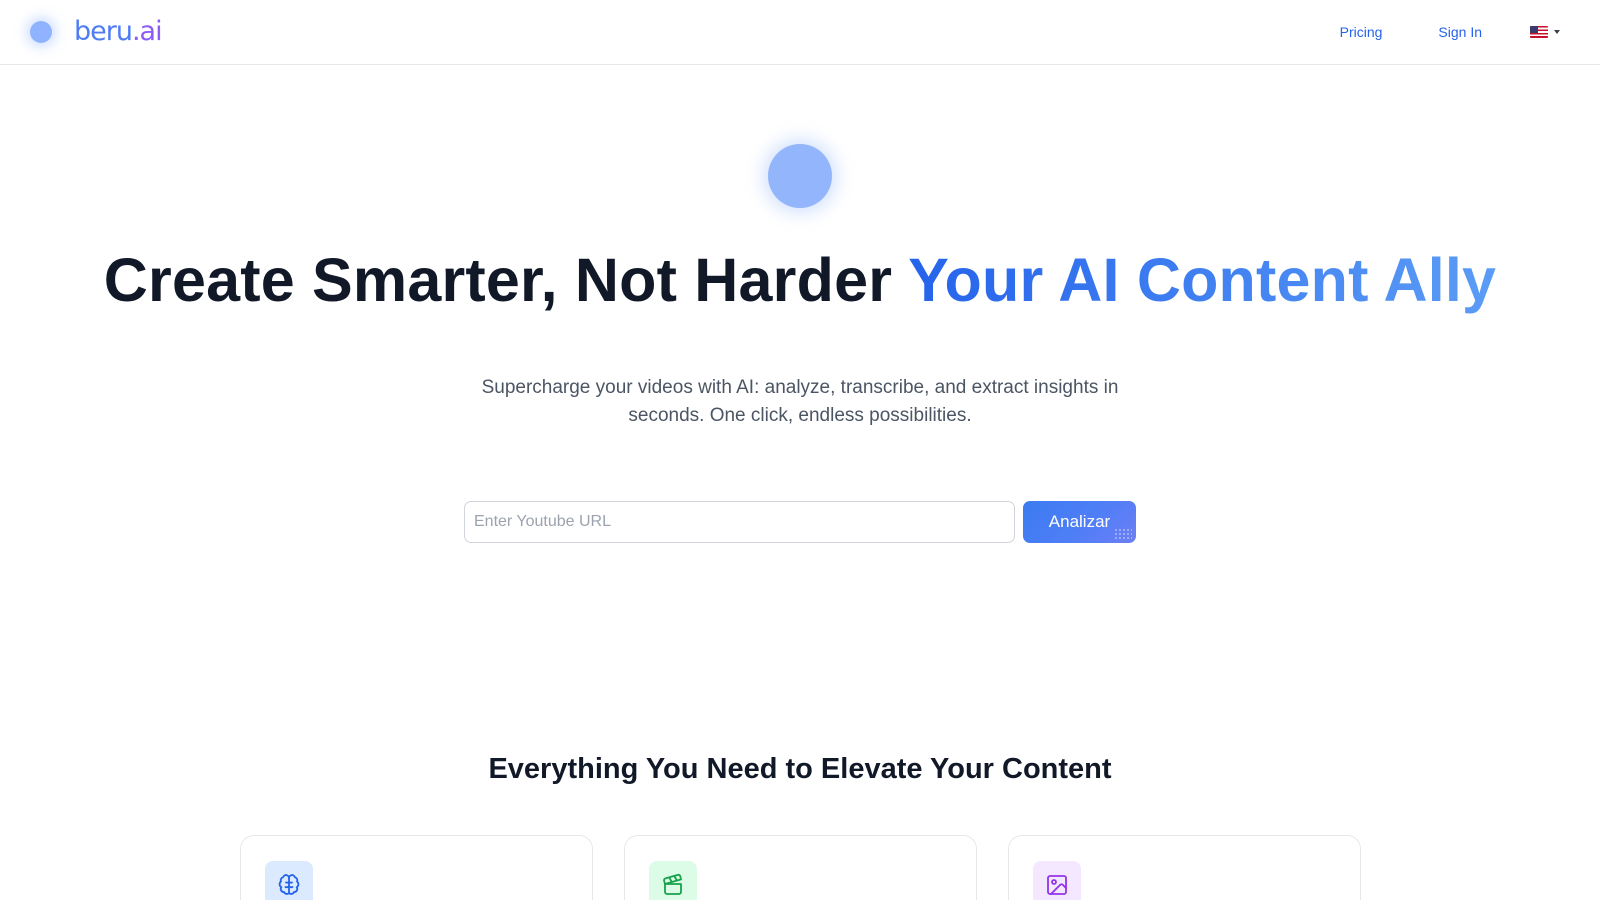  What do you see at coordinates (672, 884) in the screenshot?
I see `clapperboard-icon` at bounding box center [672, 884].